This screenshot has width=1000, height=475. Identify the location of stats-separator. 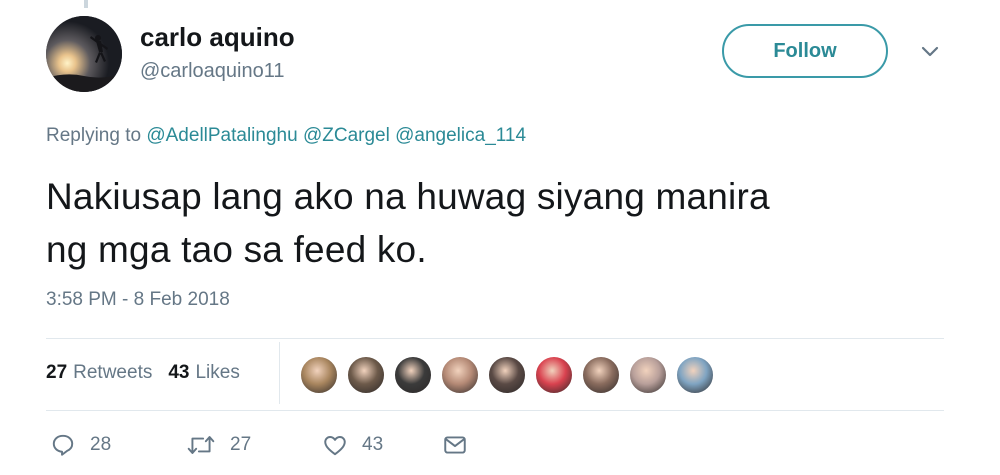
(279, 373).